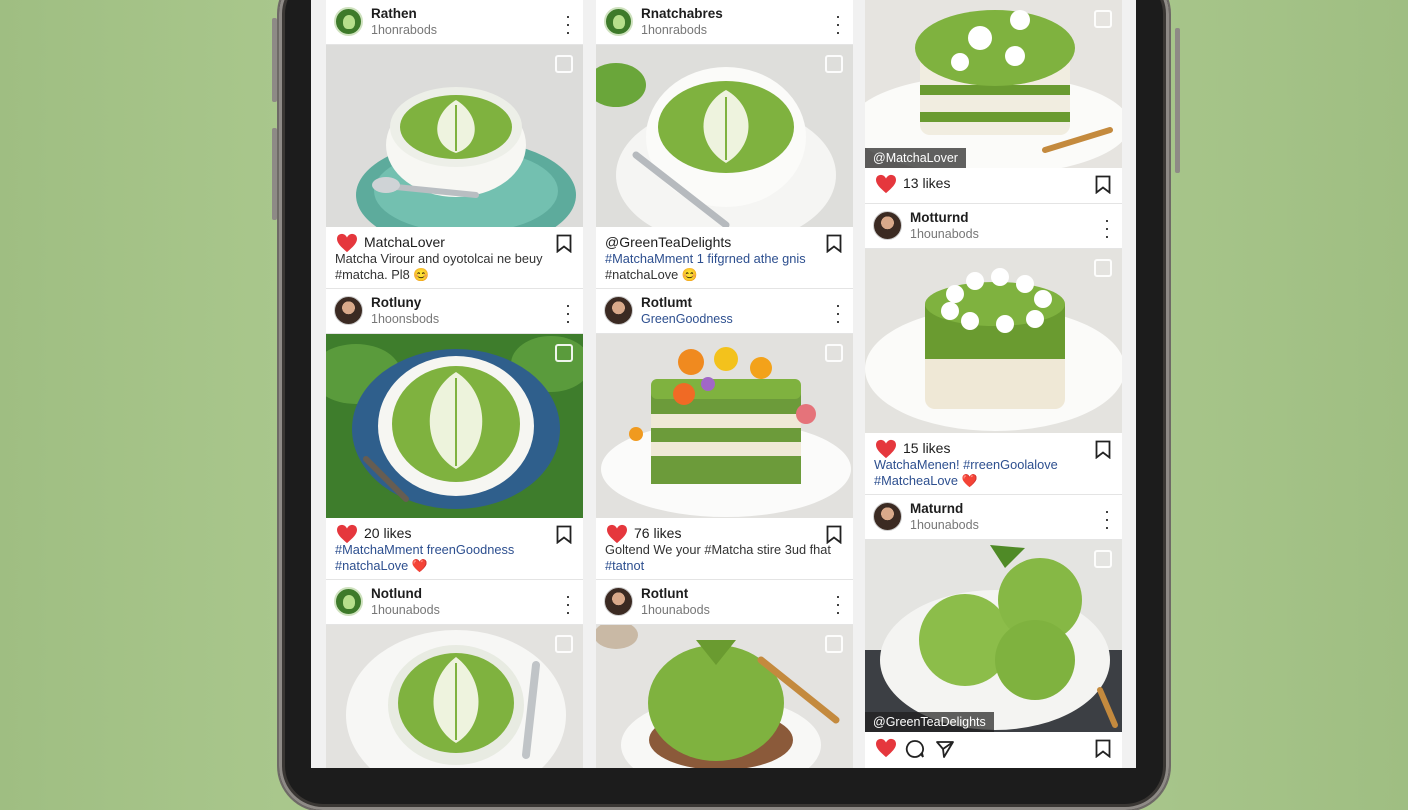 This screenshot has height=810, width=1408. I want to click on caption-line: #natchaLove 😊, so click(651, 274).